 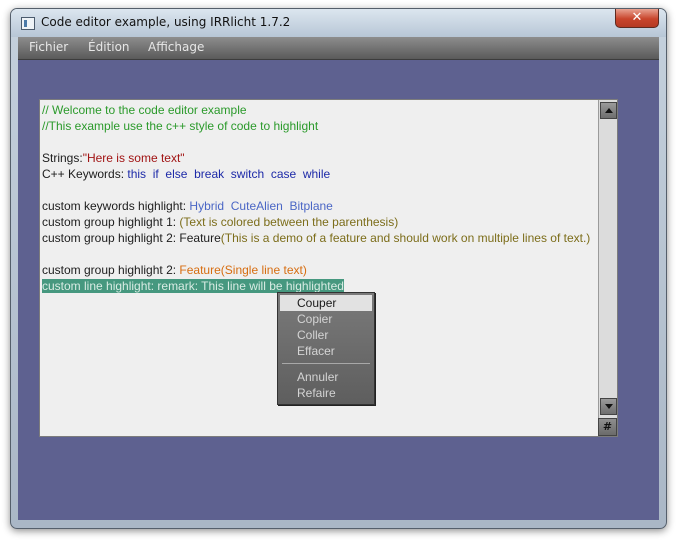 What do you see at coordinates (319, 158) in the screenshot?
I see `code-line-strings: Strings:"Here is some text"` at bounding box center [319, 158].